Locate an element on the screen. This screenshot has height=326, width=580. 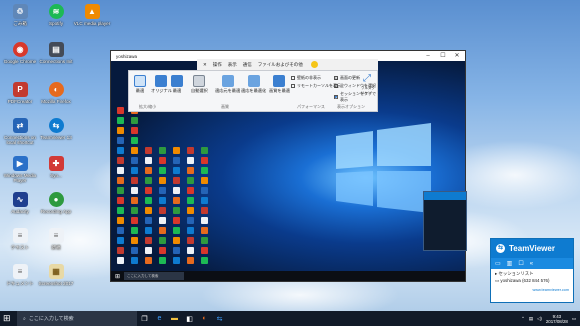
ribbon-button-speed: 適応元を最適 is located at coordinates (227, 84).